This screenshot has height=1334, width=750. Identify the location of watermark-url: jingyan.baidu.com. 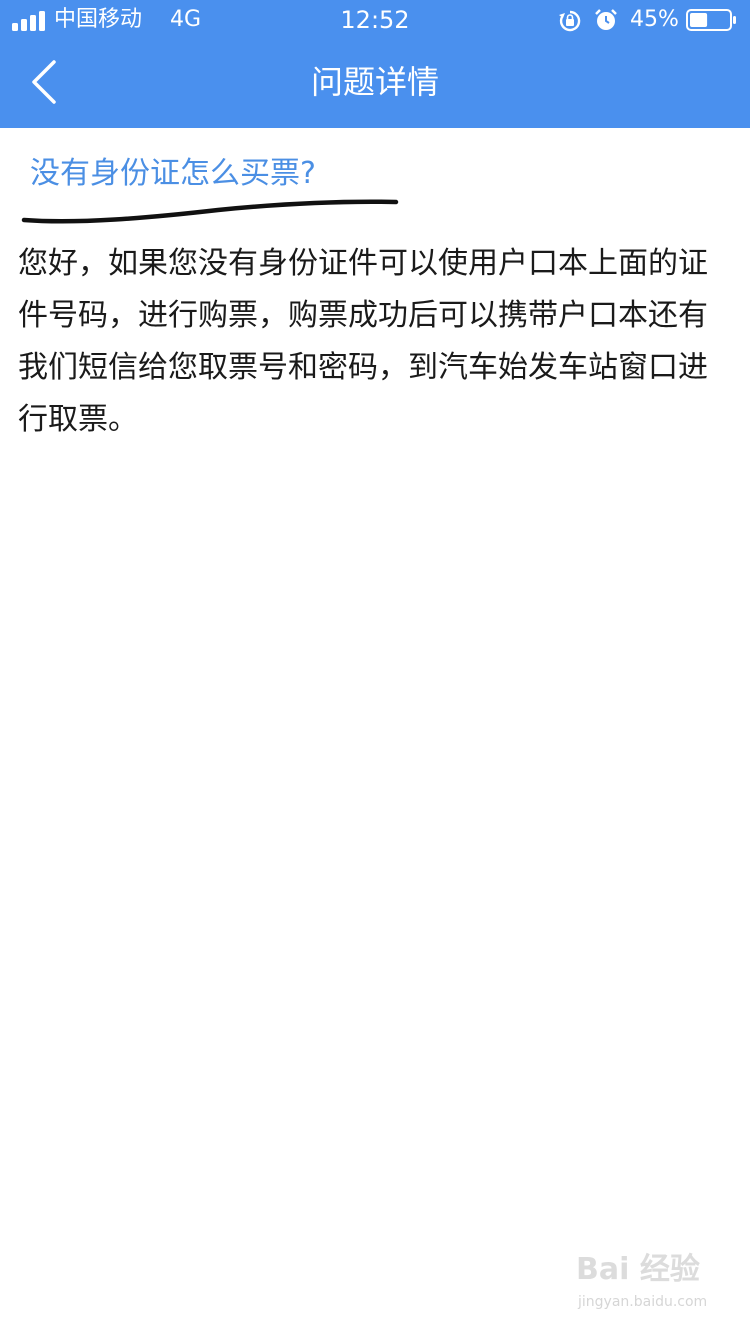
(643, 1302).